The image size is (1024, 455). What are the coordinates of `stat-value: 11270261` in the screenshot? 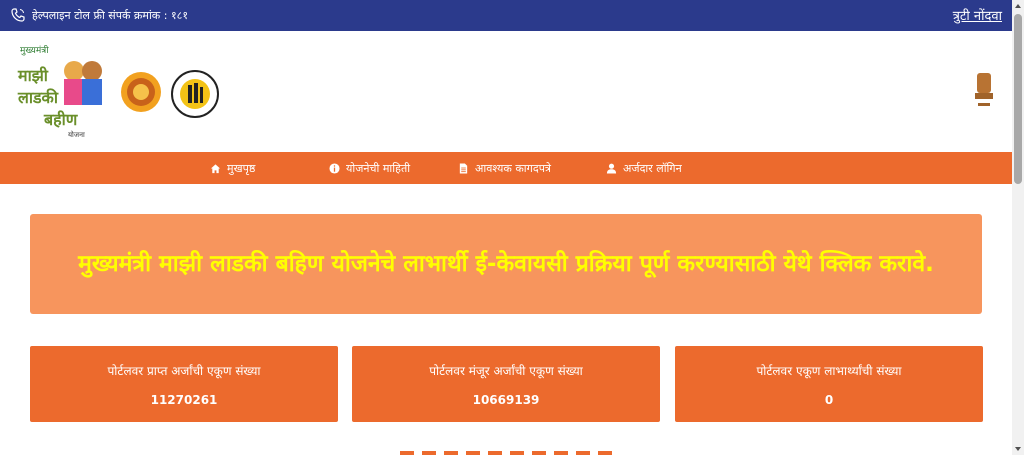 It's located at (184, 400).